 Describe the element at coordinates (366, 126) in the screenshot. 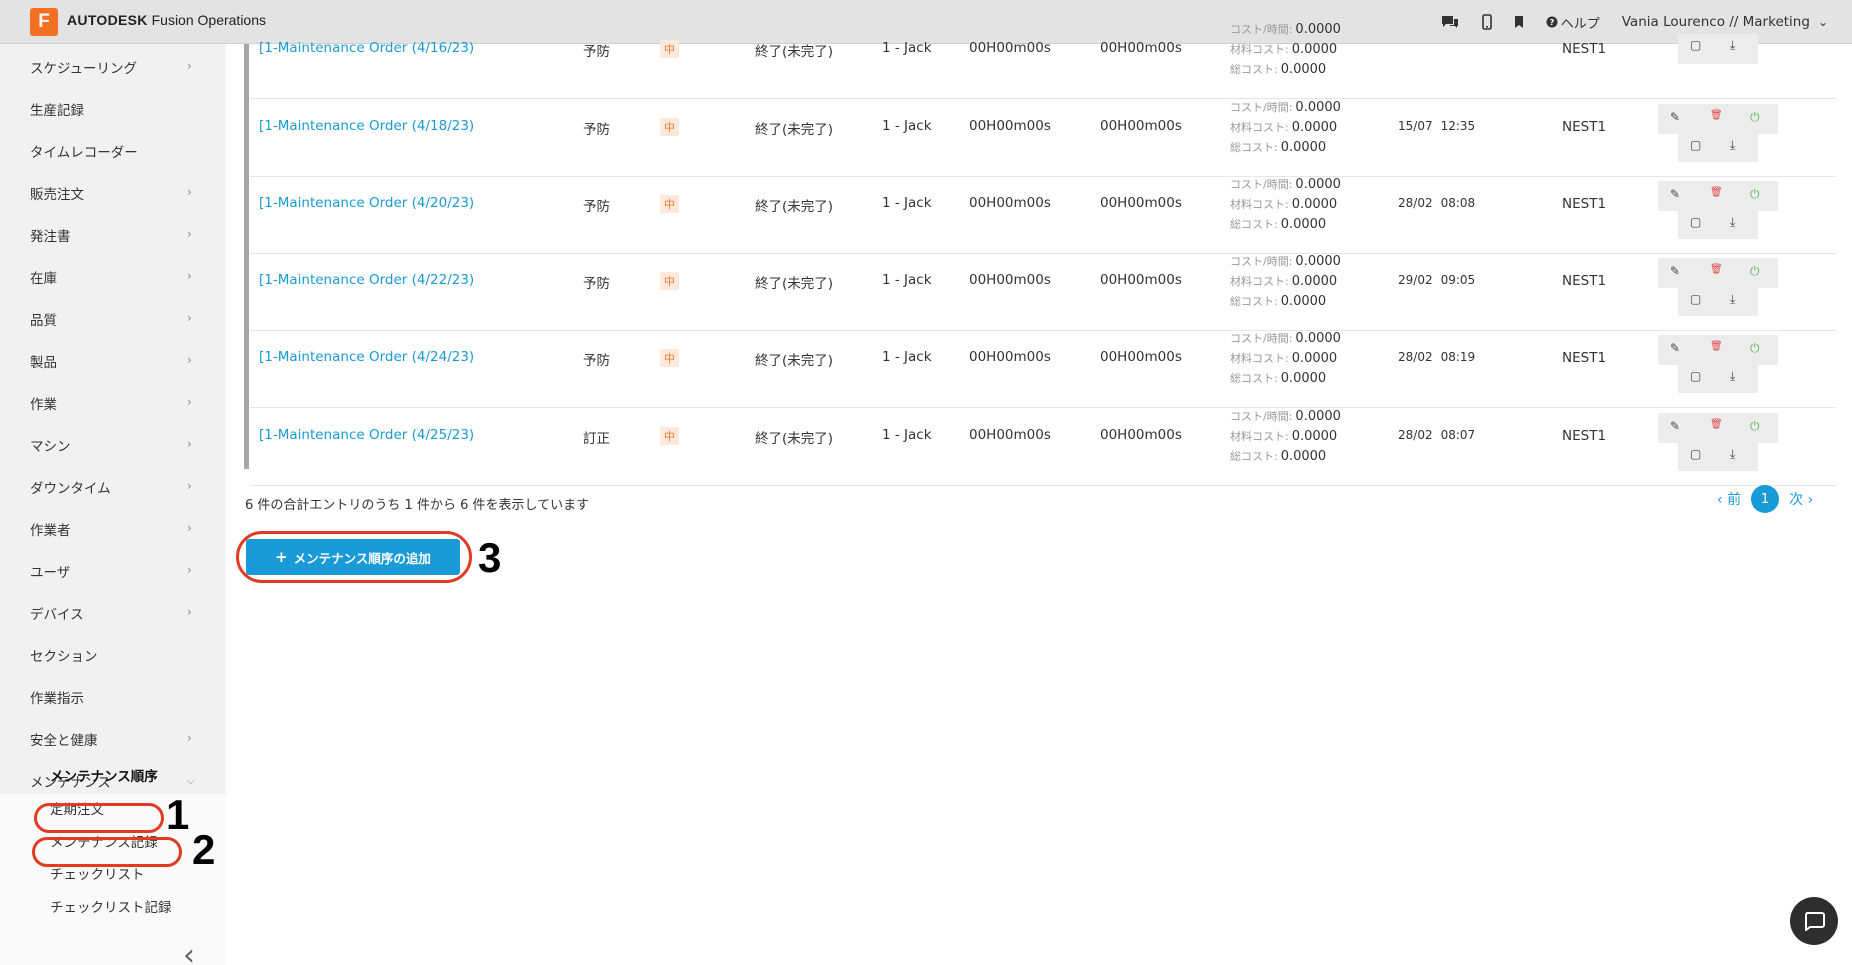

I see `order-link: [1-Maintenance Order (4/18/23)` at that location.